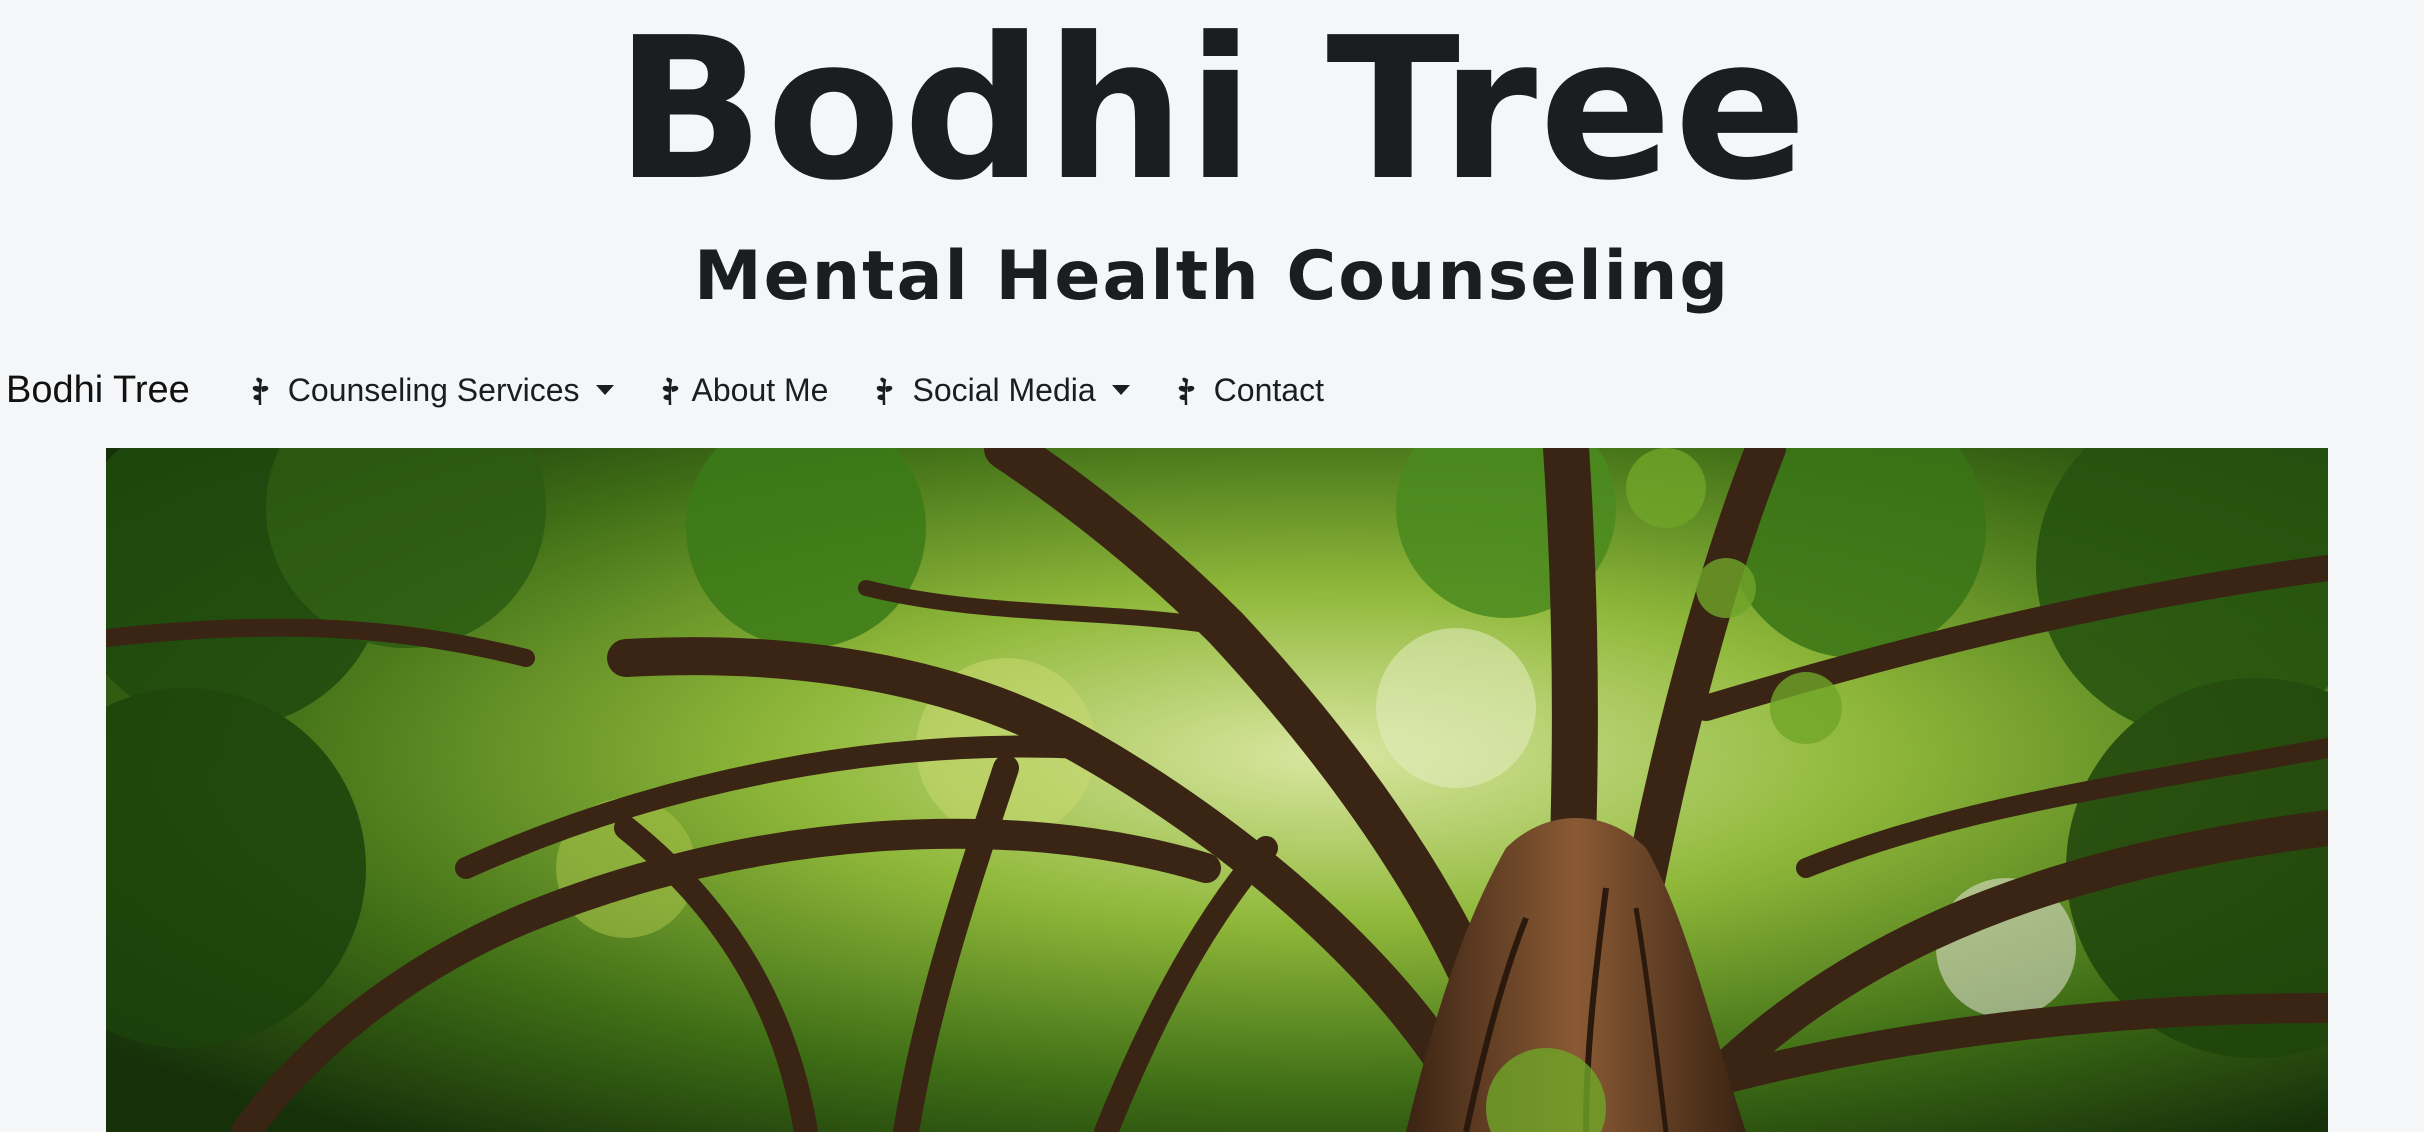  I want to click on nav-label-counseling-services: Counseling Services, so click(433, 389).